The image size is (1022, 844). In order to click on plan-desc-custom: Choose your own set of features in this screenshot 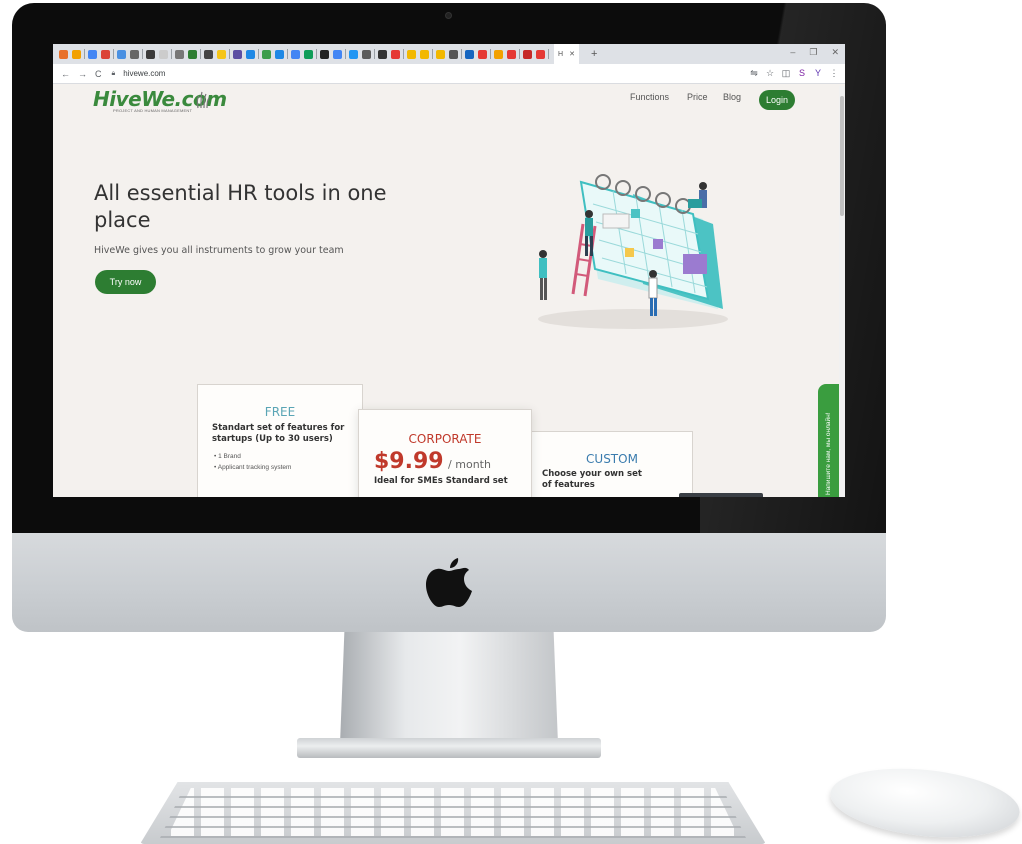, I will do `click(592, 479)`.